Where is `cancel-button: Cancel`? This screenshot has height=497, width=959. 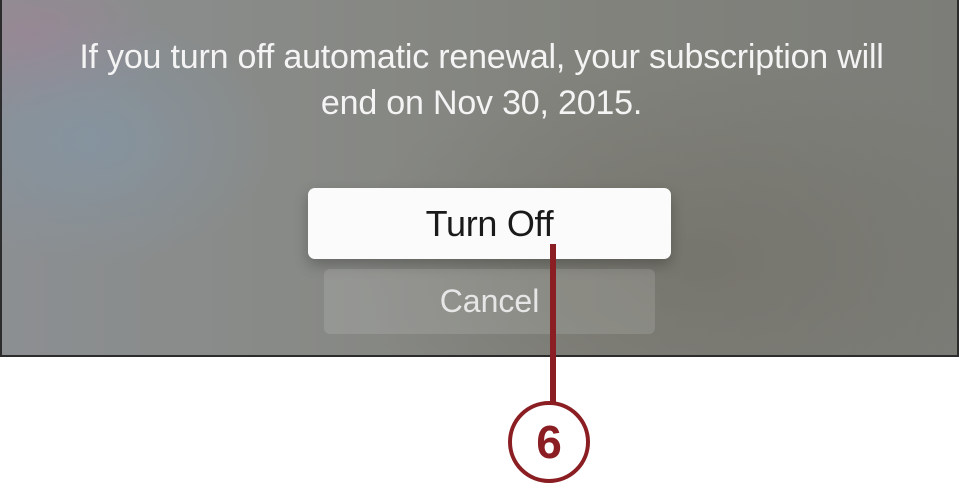 cancel-button: Cancel is located at coordinates (489, 301).